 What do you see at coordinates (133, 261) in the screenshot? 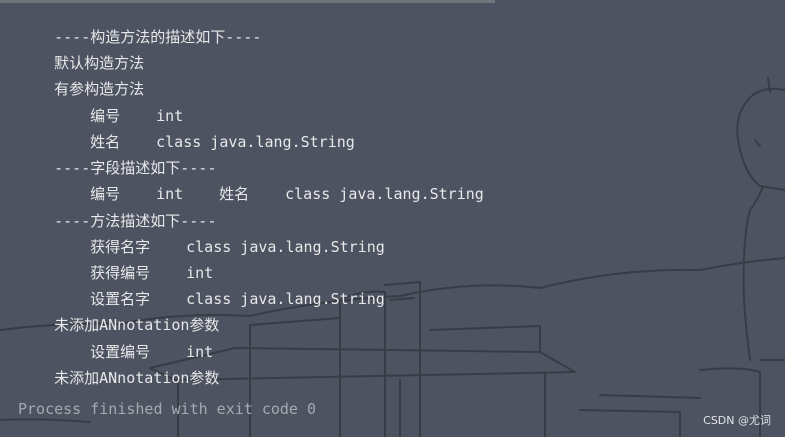
I see `output-line: 获得编号 int` at bounding box center [133, 261].